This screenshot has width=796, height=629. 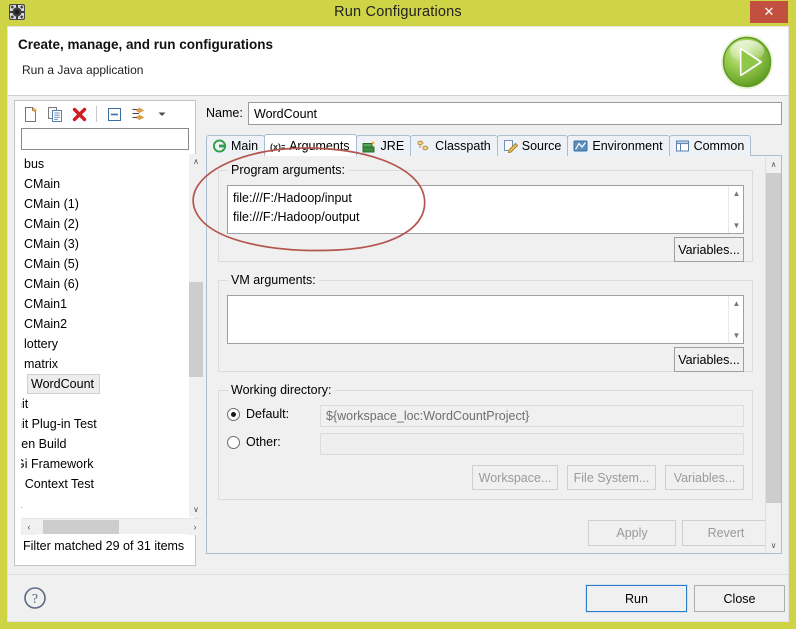 What do you see at coordinates (196, 509) in the screenshot?
I see `tree-scroll-down-arrow: ∨` at bounding box center [196, 509].